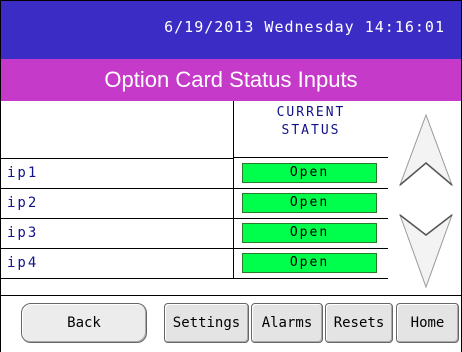 The image size is (462, 352). I want to click on resets-button: Resets, so click(359, 323).